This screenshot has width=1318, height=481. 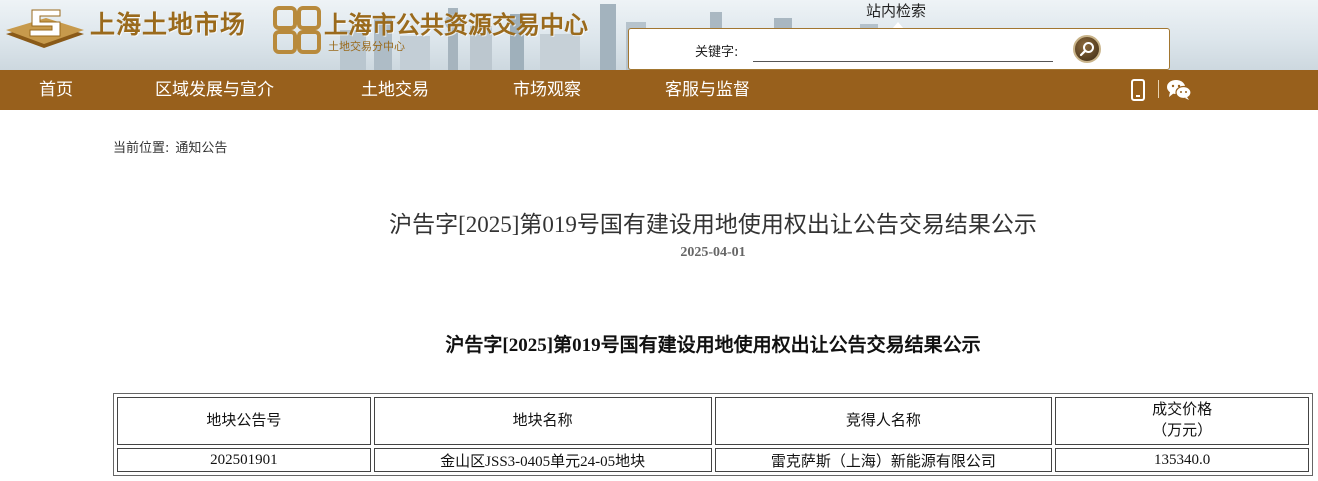 What do you see at coordinates (297, 30) in the screenshot?
I see `resource-center-emblem-icon` at bounding box center [297, 30].